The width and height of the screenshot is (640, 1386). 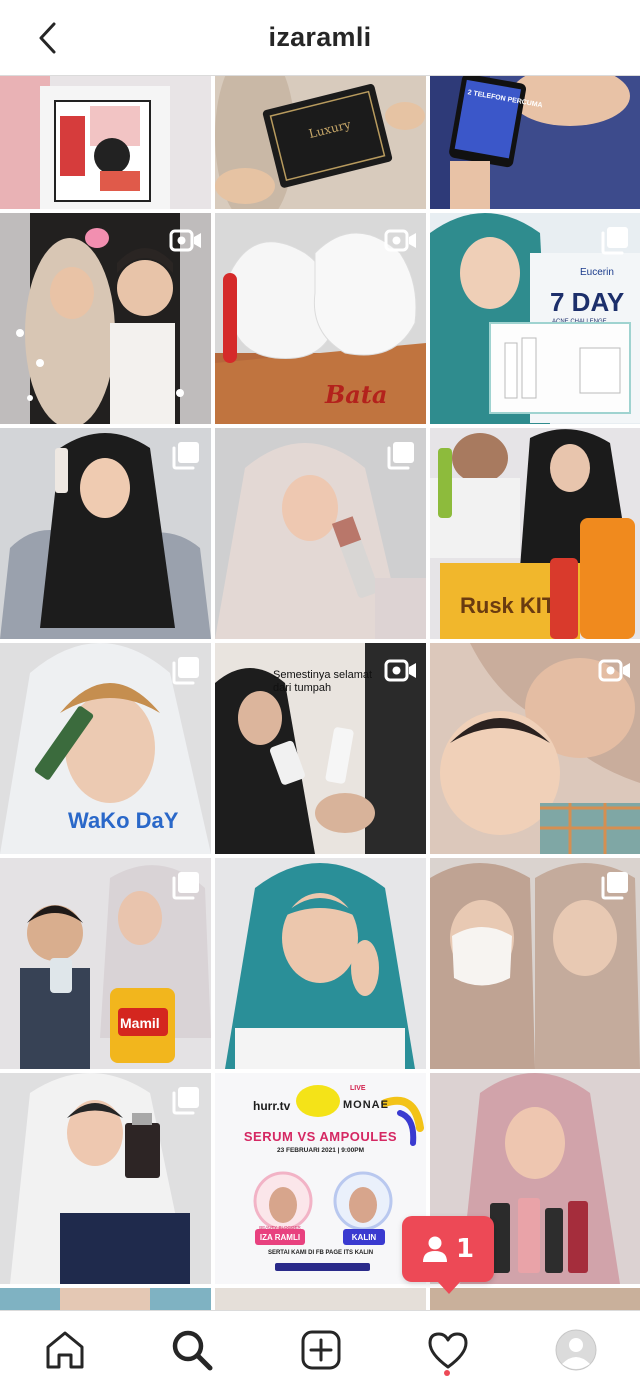 I want to click on plus-square-icon, so click(x=321, y=1350).